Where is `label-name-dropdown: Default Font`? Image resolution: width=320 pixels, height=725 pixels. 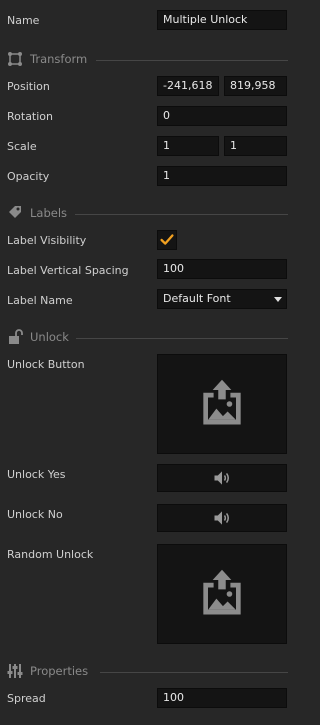 label-name-dropdown: Default Font is located at coordinates (222, 299).